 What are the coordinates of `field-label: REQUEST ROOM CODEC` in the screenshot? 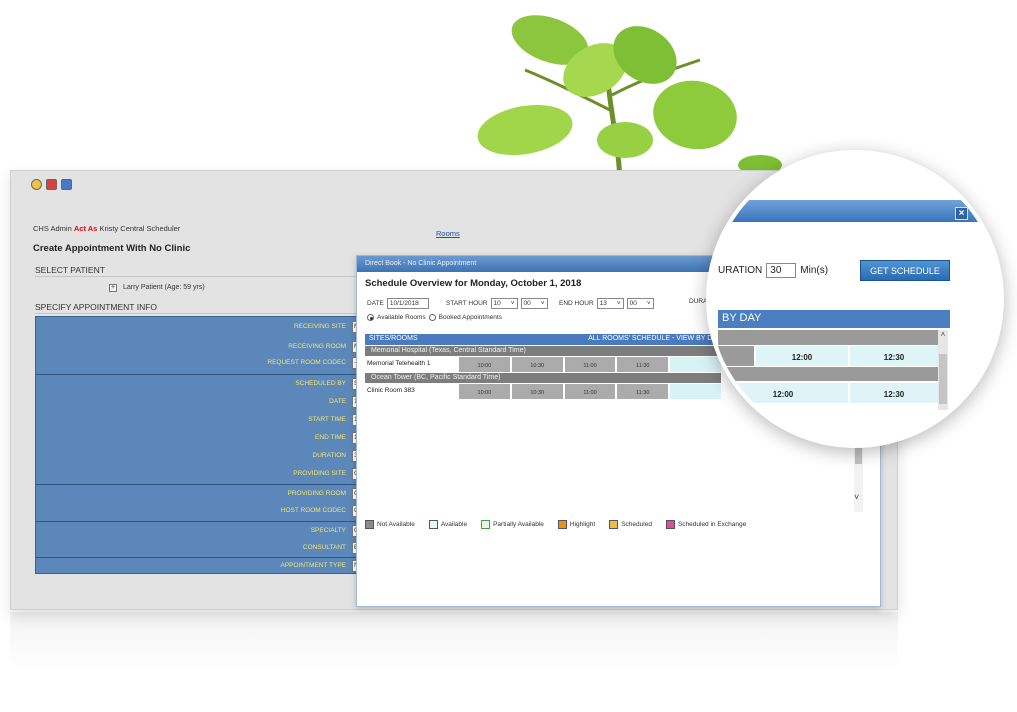 It's located at (306, 362).